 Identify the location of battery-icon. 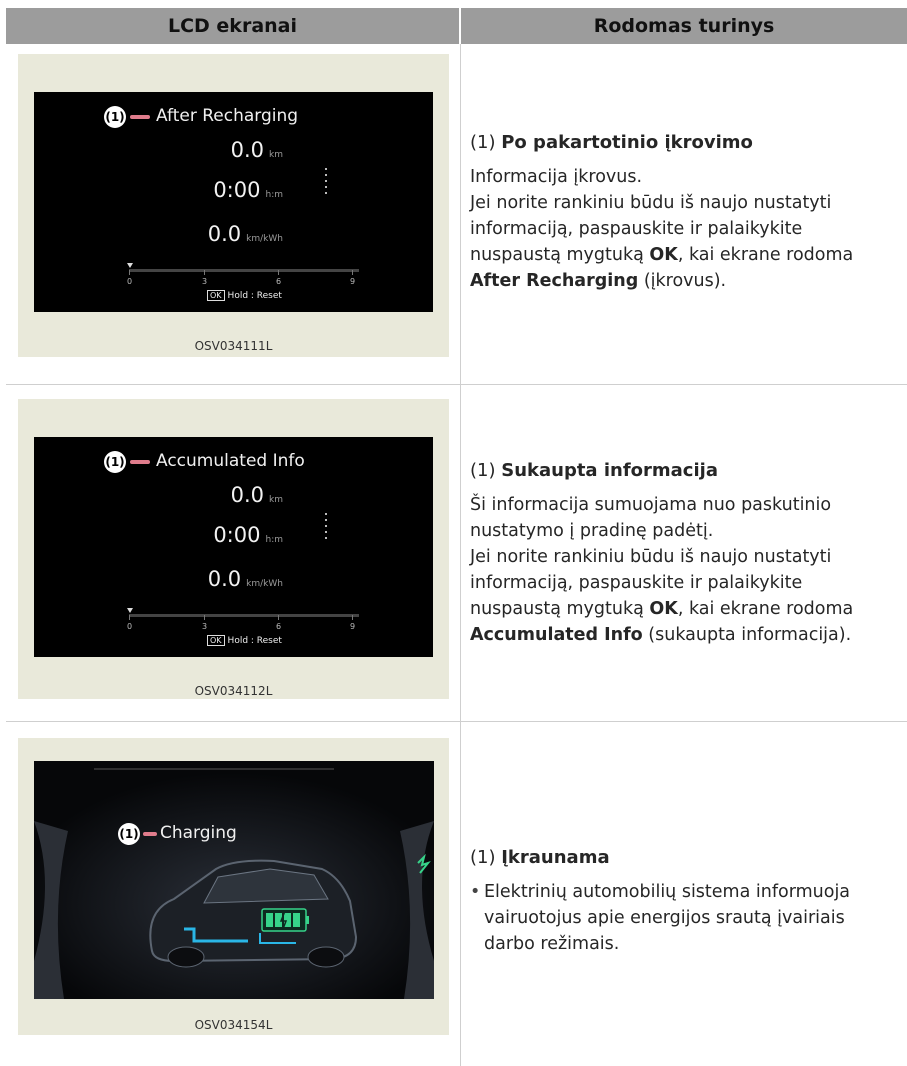
(285, 920).